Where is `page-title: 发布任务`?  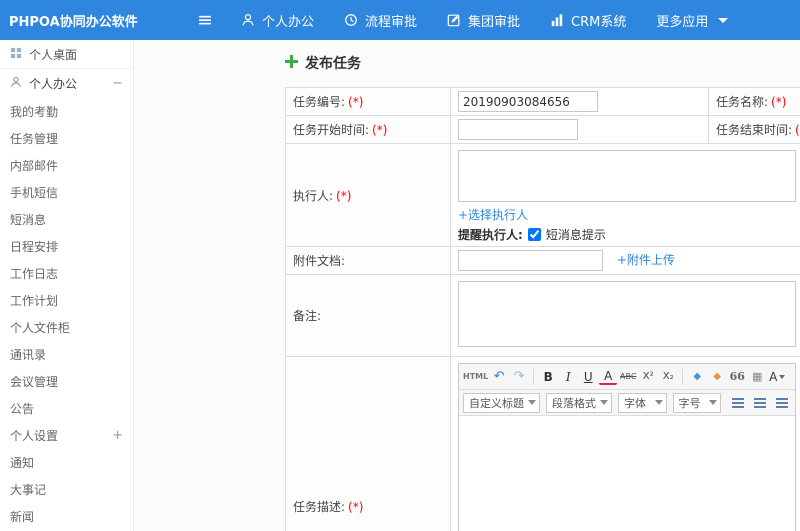 page-title: 发布任务 is located at coordinates (467, 56).